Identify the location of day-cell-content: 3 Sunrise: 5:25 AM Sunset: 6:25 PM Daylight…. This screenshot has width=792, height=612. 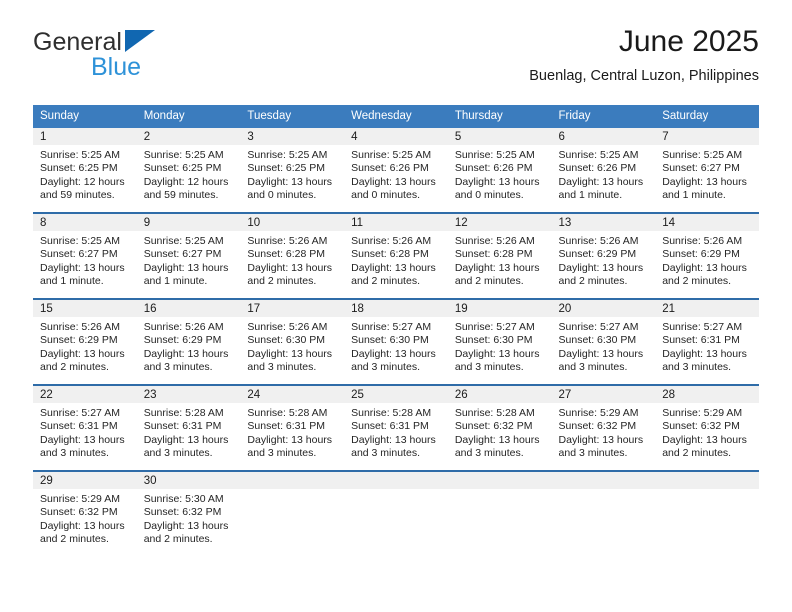
(292, 170).